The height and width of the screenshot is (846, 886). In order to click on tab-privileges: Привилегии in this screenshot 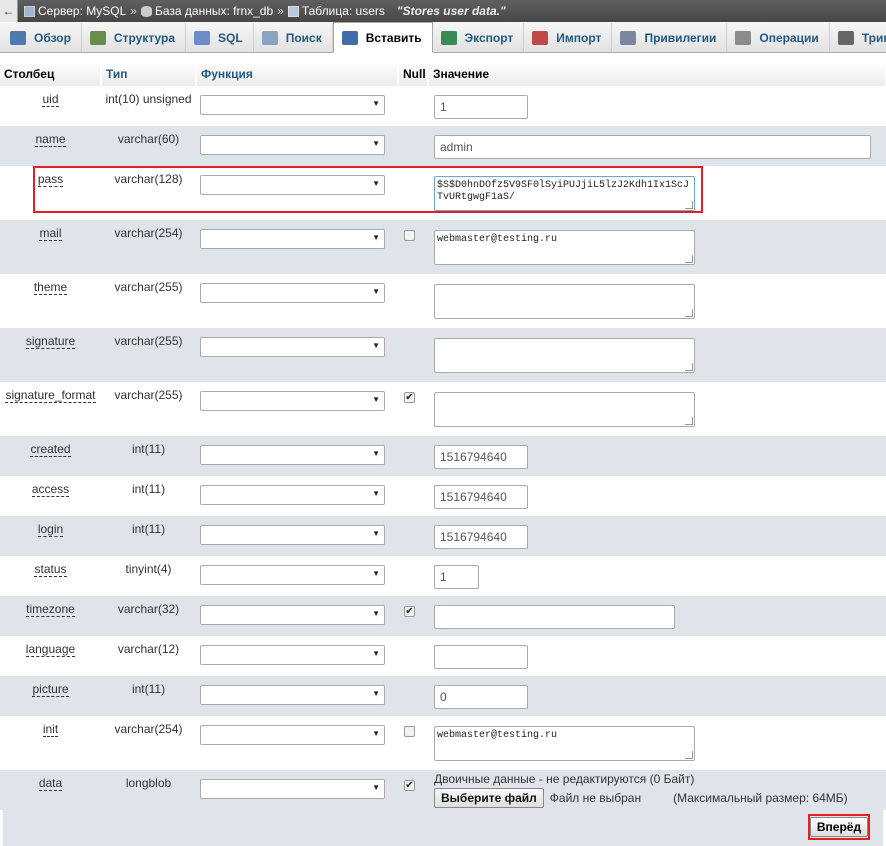, I will do `click(670, 37)`.